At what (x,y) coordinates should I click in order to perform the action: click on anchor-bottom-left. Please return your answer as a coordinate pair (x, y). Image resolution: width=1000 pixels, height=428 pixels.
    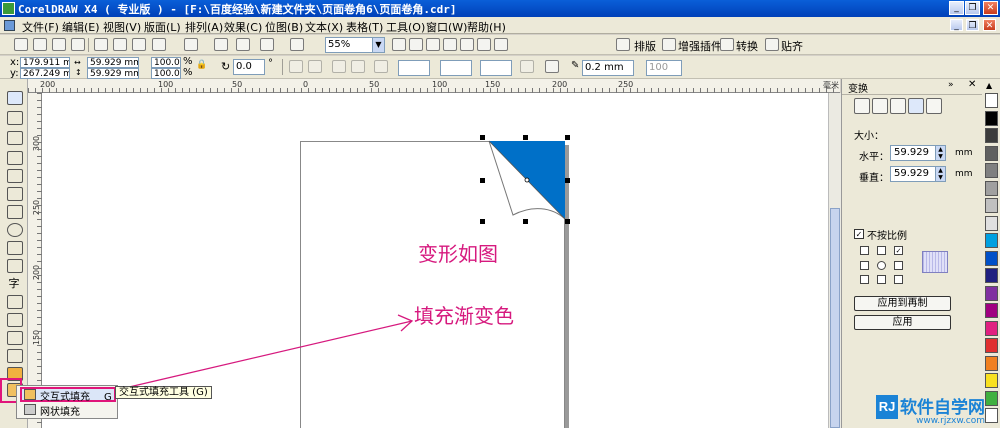
    Looking at the image, I should click on (864, 279).